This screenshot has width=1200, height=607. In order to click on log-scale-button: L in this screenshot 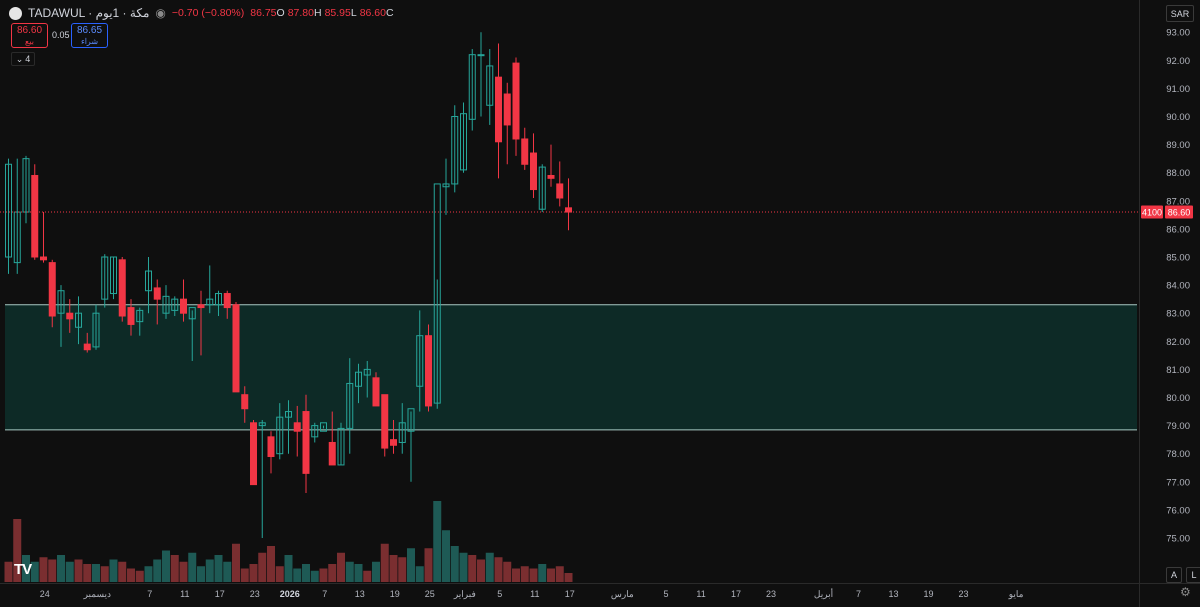, I will do `click(1193, 575)`.